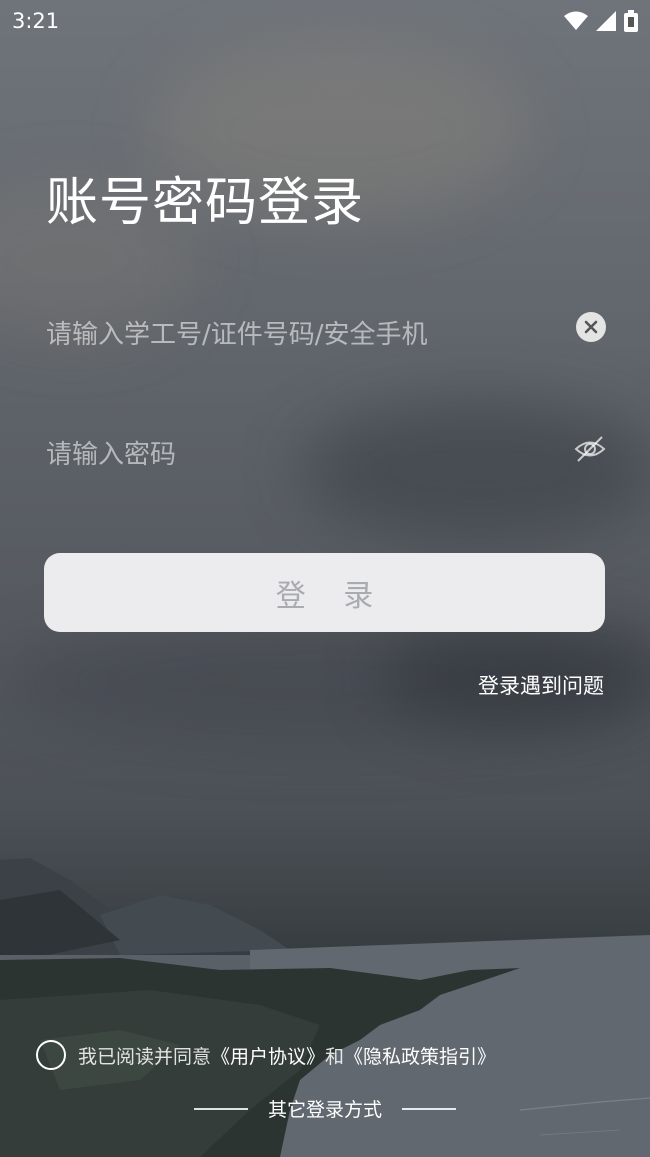 This screenshot has height=1157, width=650. I want to click on password-field: 请输入密码, so click(326, 450).